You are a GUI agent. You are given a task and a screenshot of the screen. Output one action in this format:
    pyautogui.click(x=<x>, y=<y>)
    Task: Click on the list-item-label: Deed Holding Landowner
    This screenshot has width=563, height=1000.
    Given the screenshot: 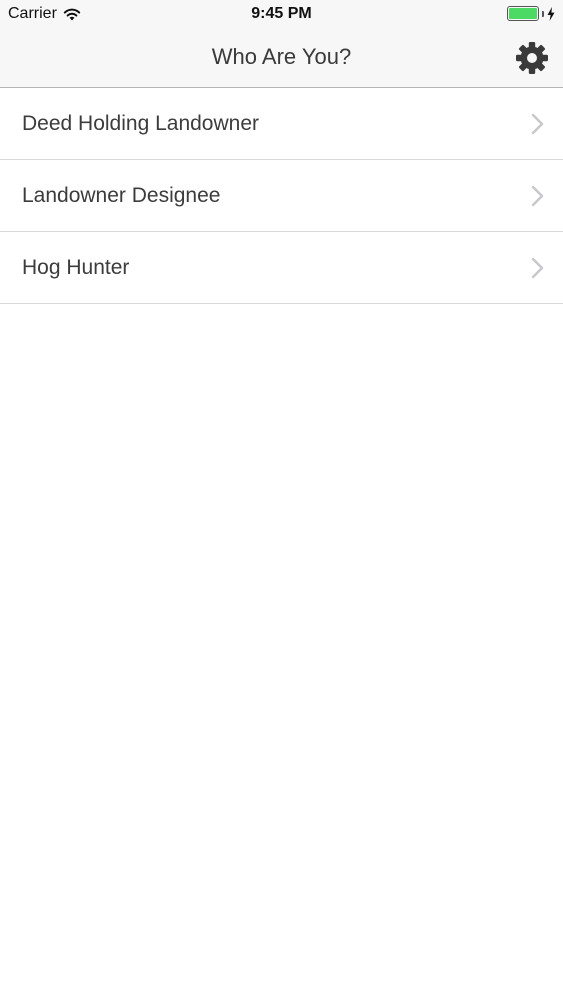 What is the action you would take?
    pyautogui.click(x=140, y=123)
    